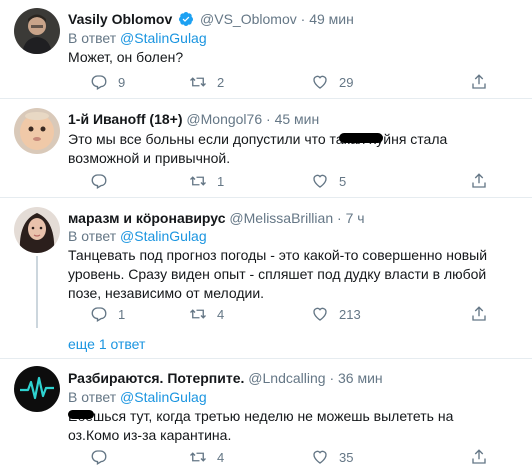 This screenshot has width=532, height=473. Describe the element at coordinates (186, 19) in the screenshot. I see `verified-badge-icon` at that location.